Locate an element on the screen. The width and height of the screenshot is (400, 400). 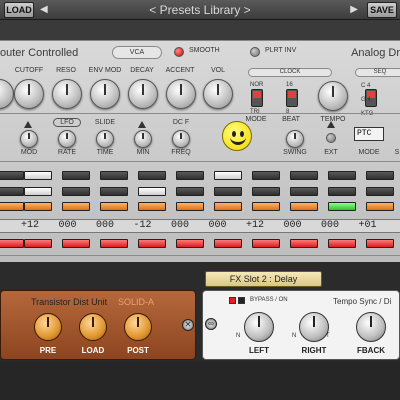
pre-knob is located at coordinates (48, 327).